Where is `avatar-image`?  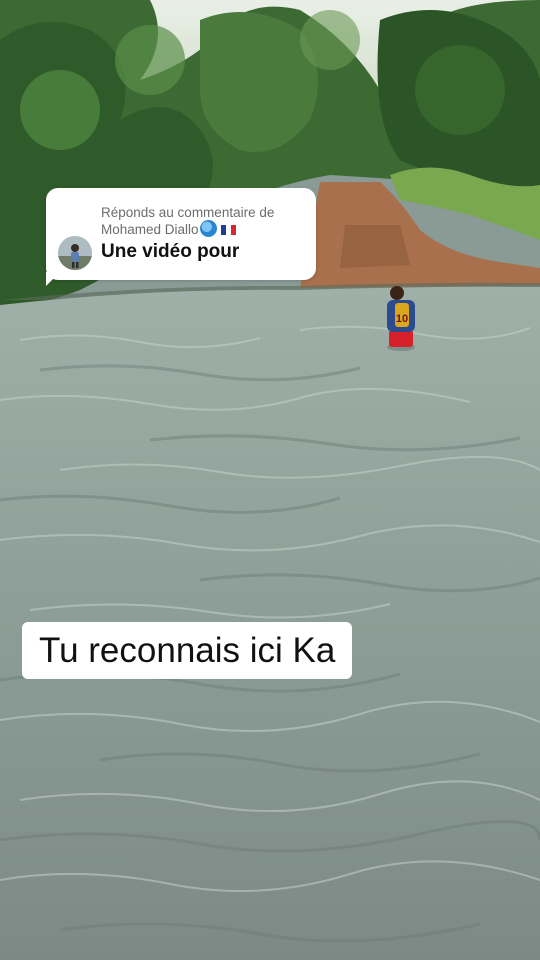
avatar-image is located at coordinates (75, 253).